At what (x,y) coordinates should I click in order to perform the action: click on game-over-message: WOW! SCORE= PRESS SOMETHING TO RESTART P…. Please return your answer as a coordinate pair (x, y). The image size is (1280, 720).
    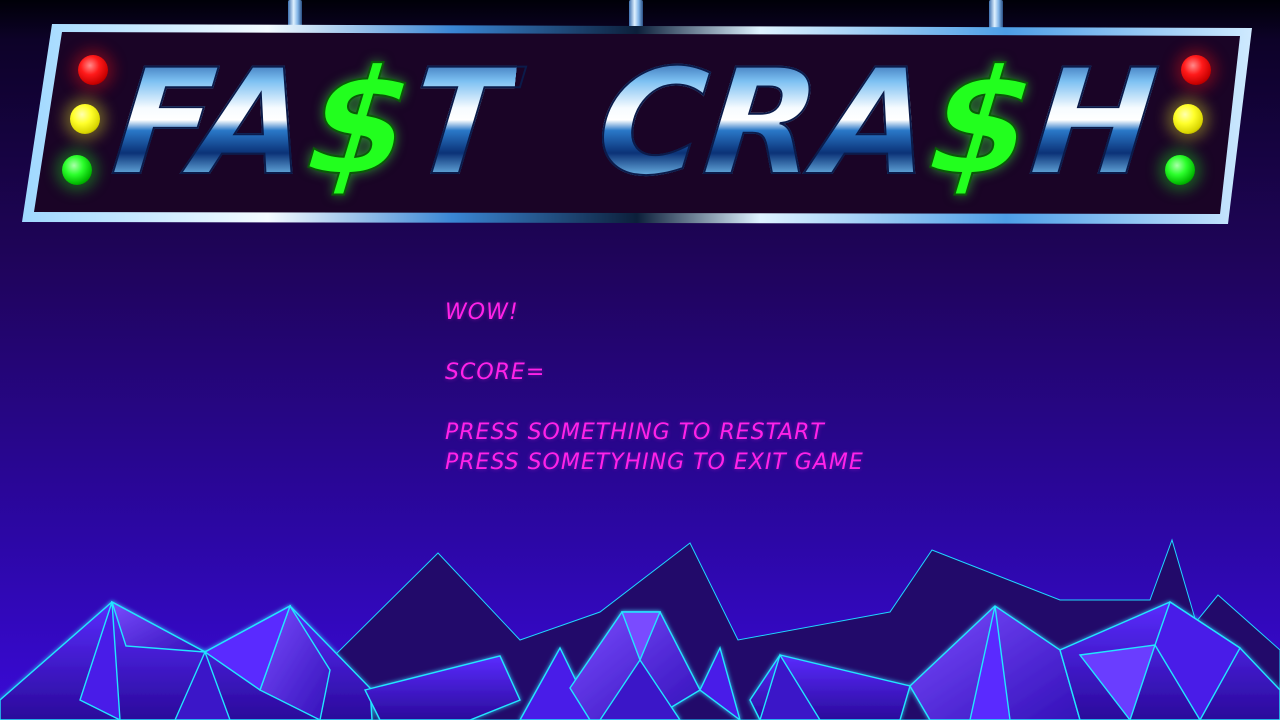
    Looking at the image, I should click on (654, 388).